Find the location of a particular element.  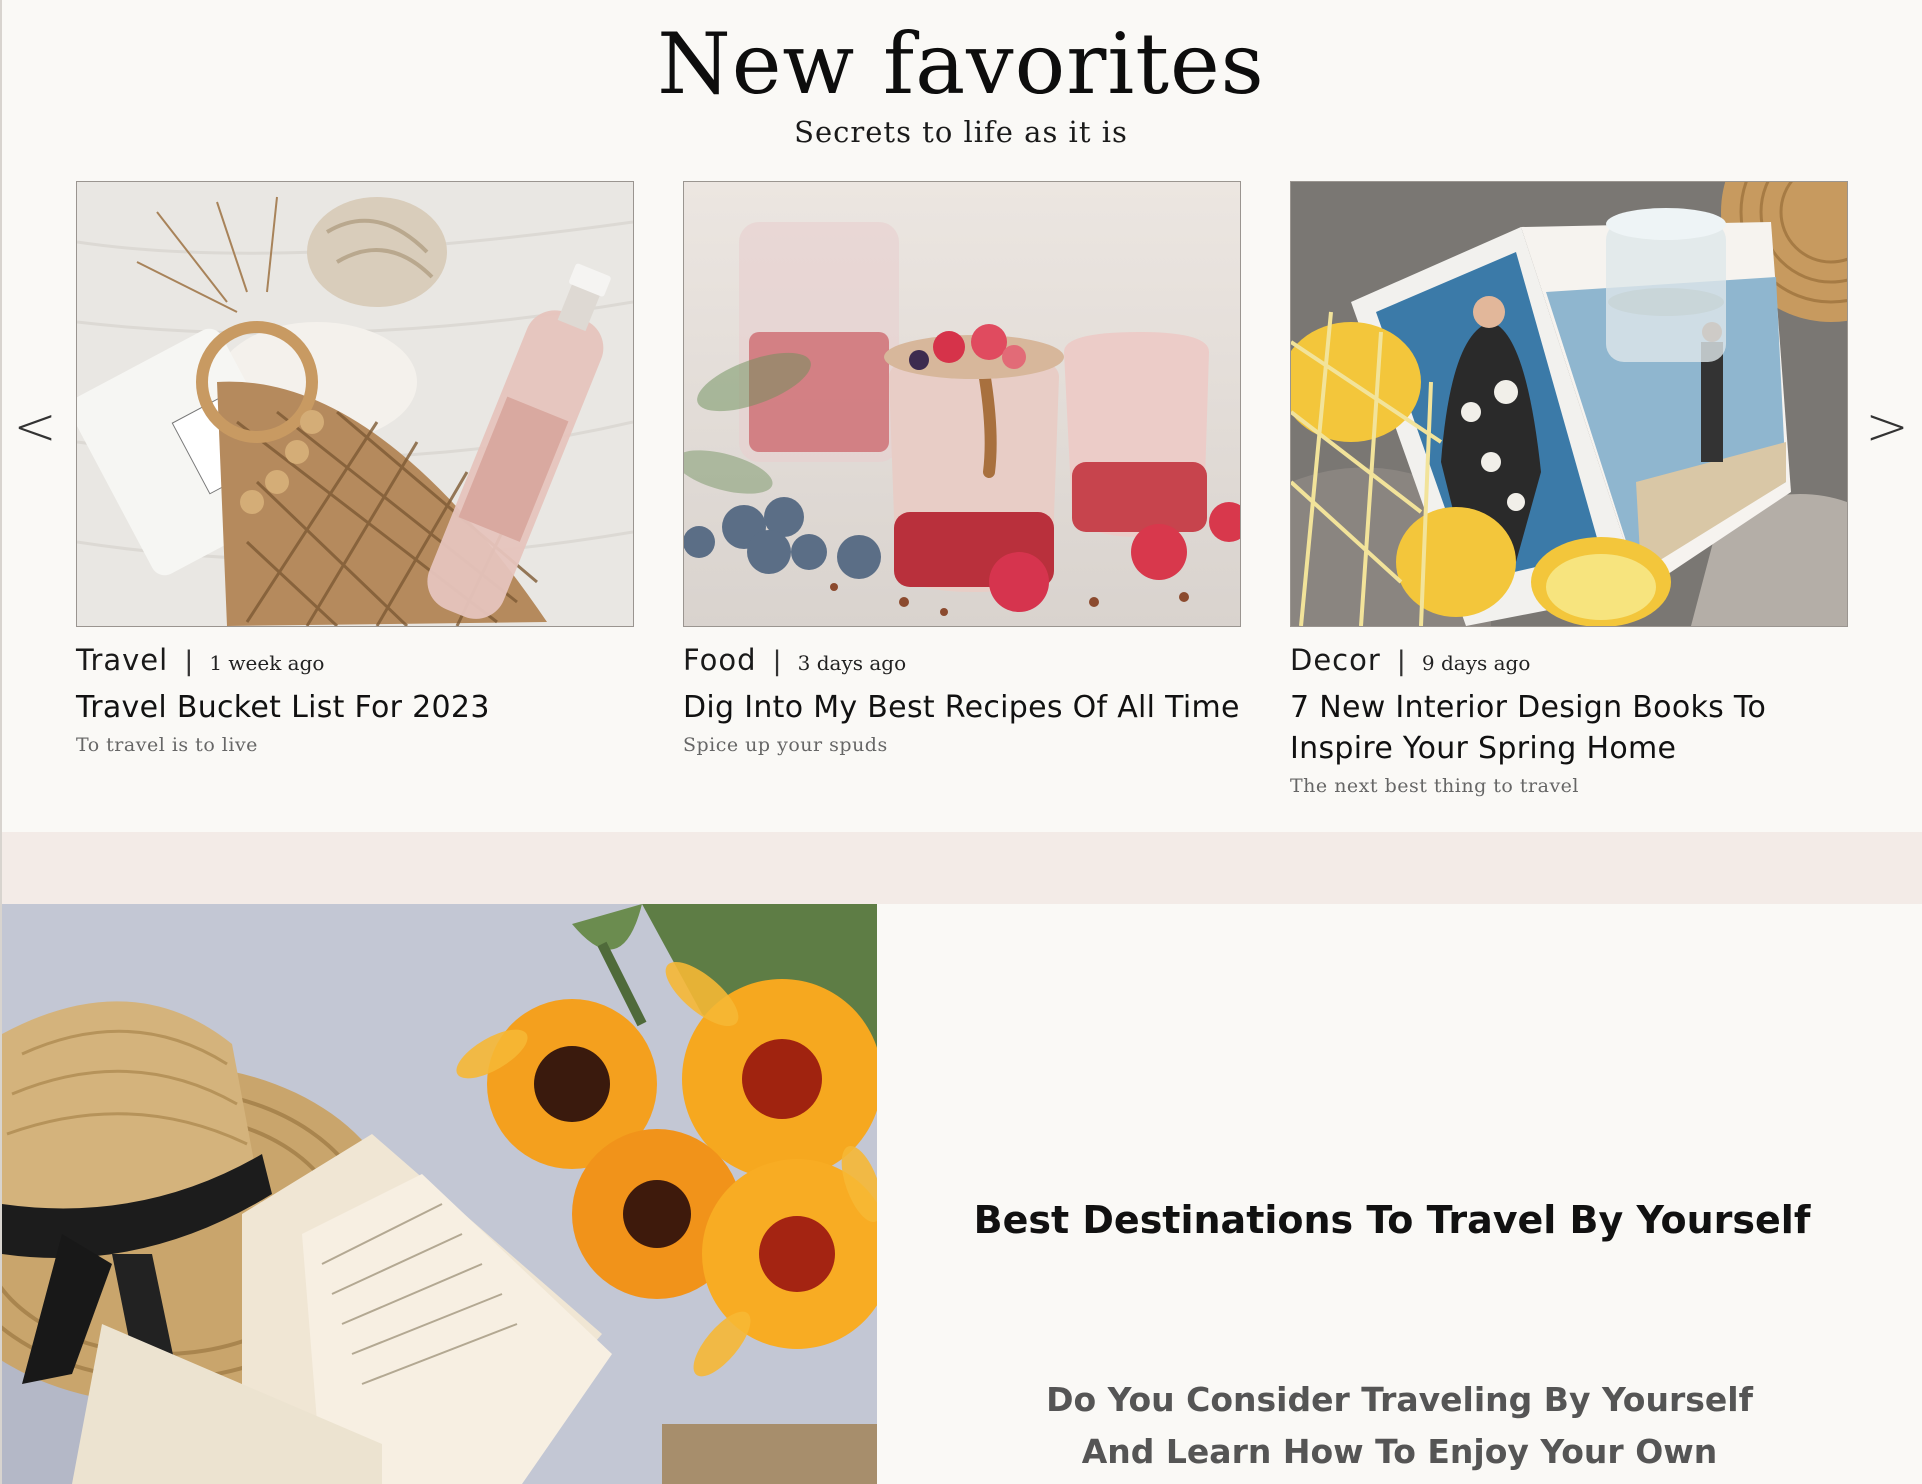

post-meta: Decor | 9 days ago is located at coordinates (1569, 660).